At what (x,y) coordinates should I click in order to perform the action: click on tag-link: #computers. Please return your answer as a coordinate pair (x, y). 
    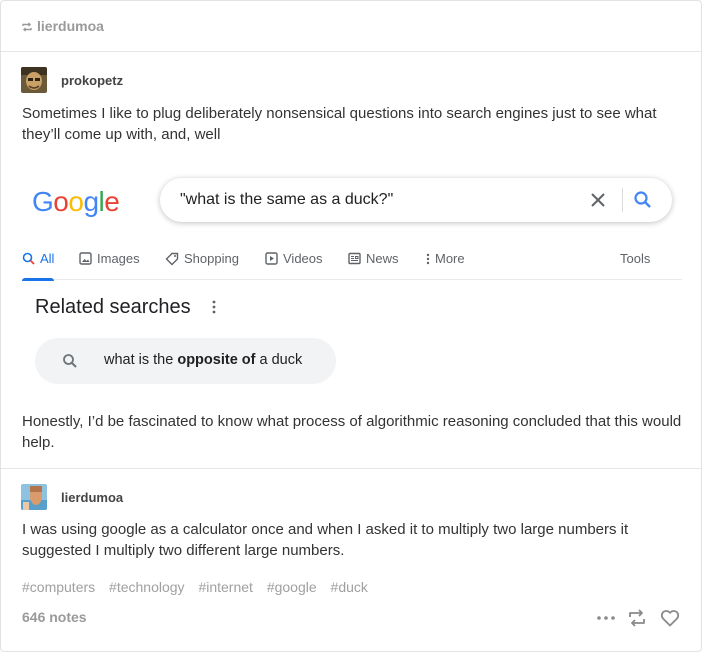
    Looking at the image, I should click on (58, 587).